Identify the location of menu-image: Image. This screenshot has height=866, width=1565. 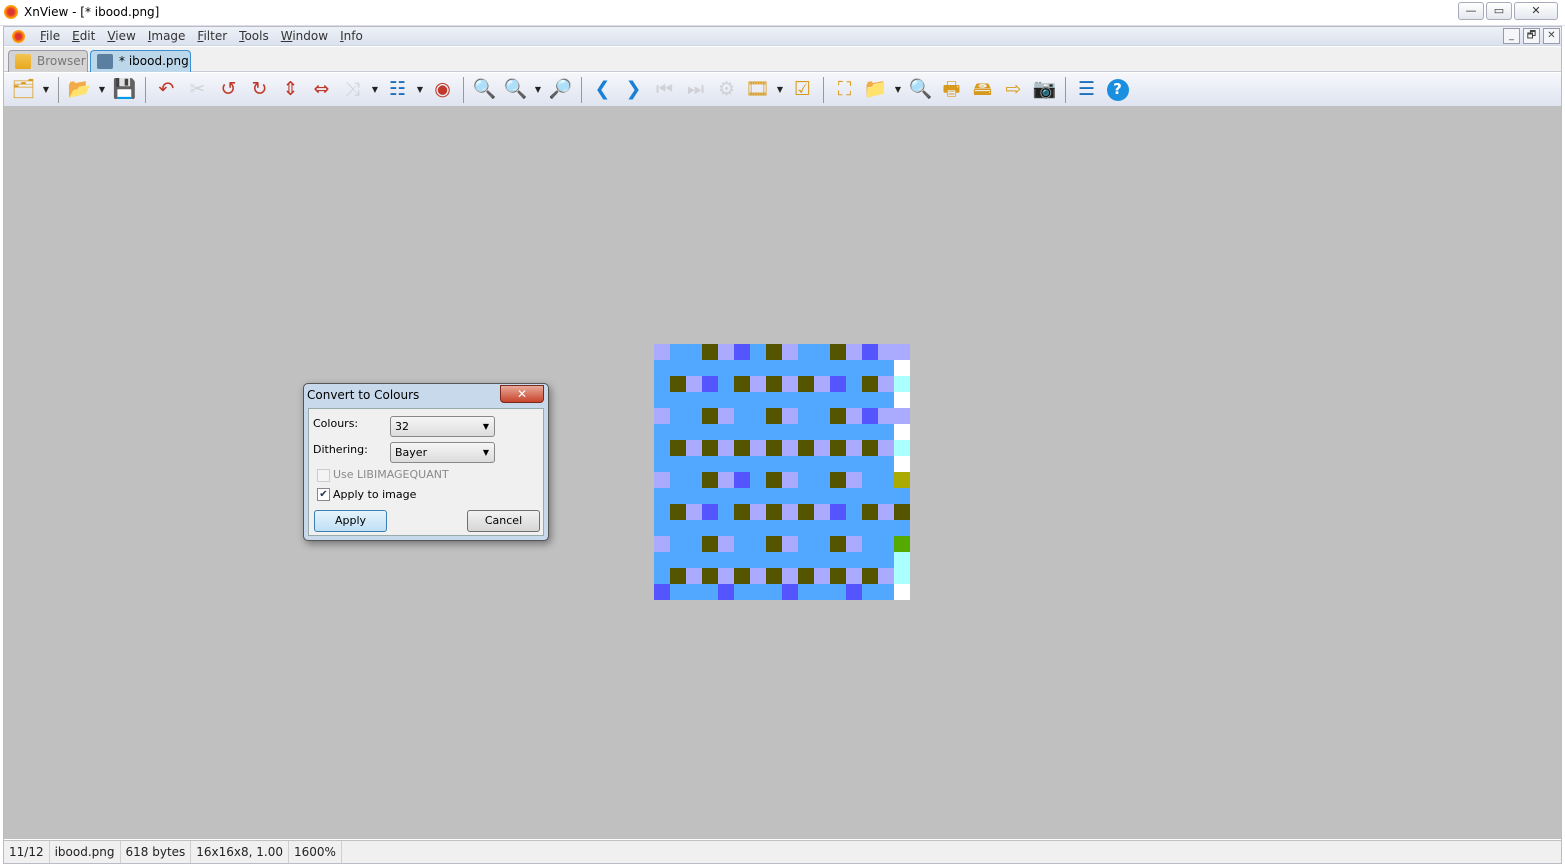
(167, 36).